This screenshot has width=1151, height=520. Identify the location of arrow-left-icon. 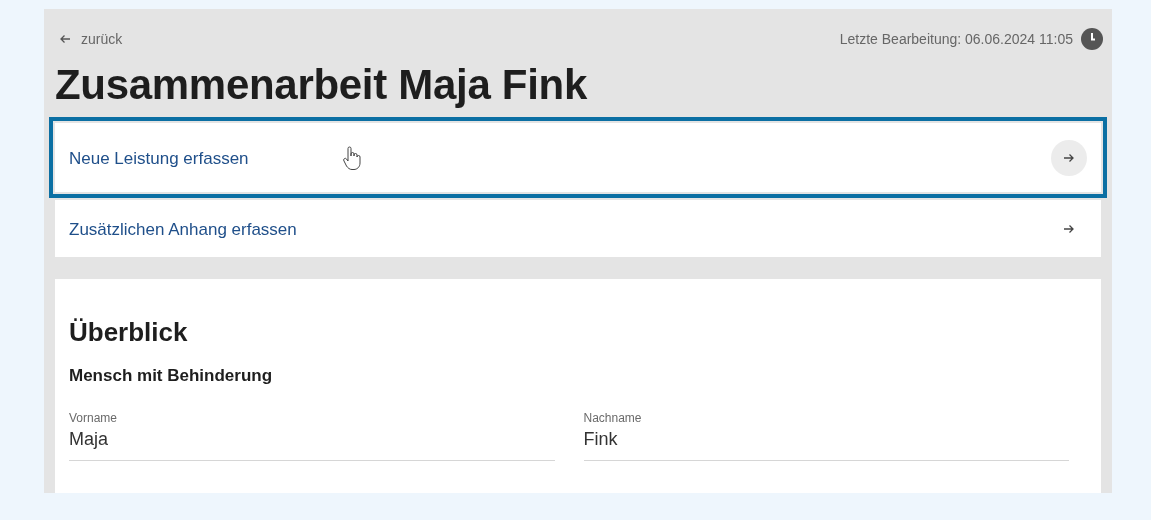
(65, 39).